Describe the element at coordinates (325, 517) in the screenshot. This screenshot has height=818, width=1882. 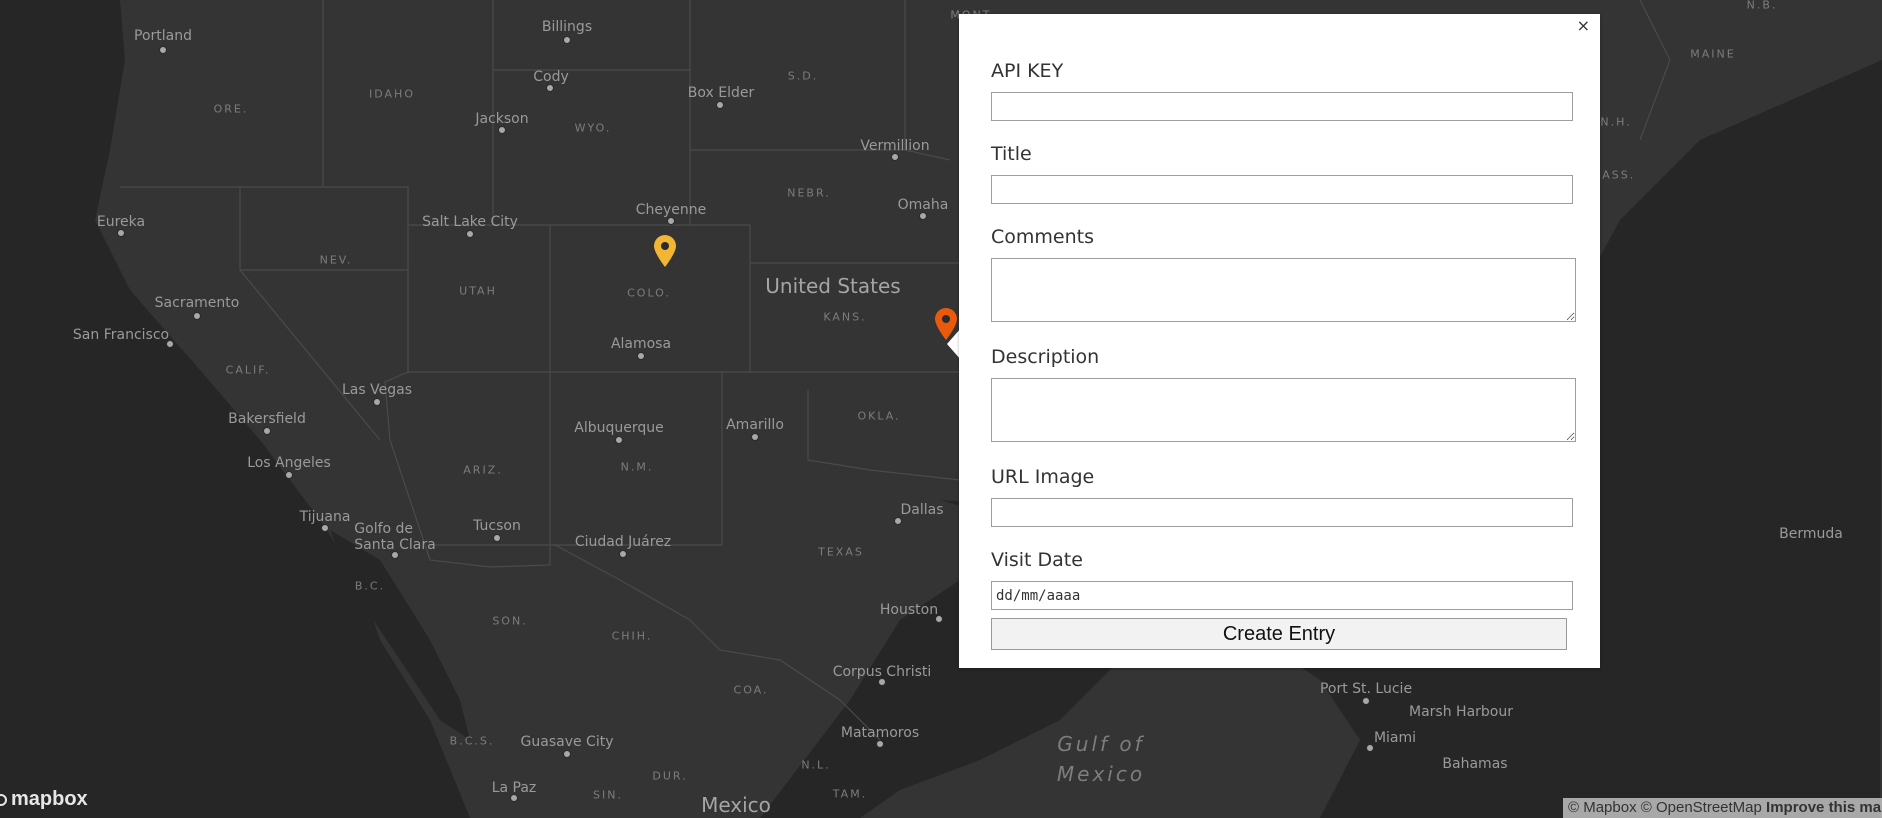
I see `city-label: Tijuana` at that location.